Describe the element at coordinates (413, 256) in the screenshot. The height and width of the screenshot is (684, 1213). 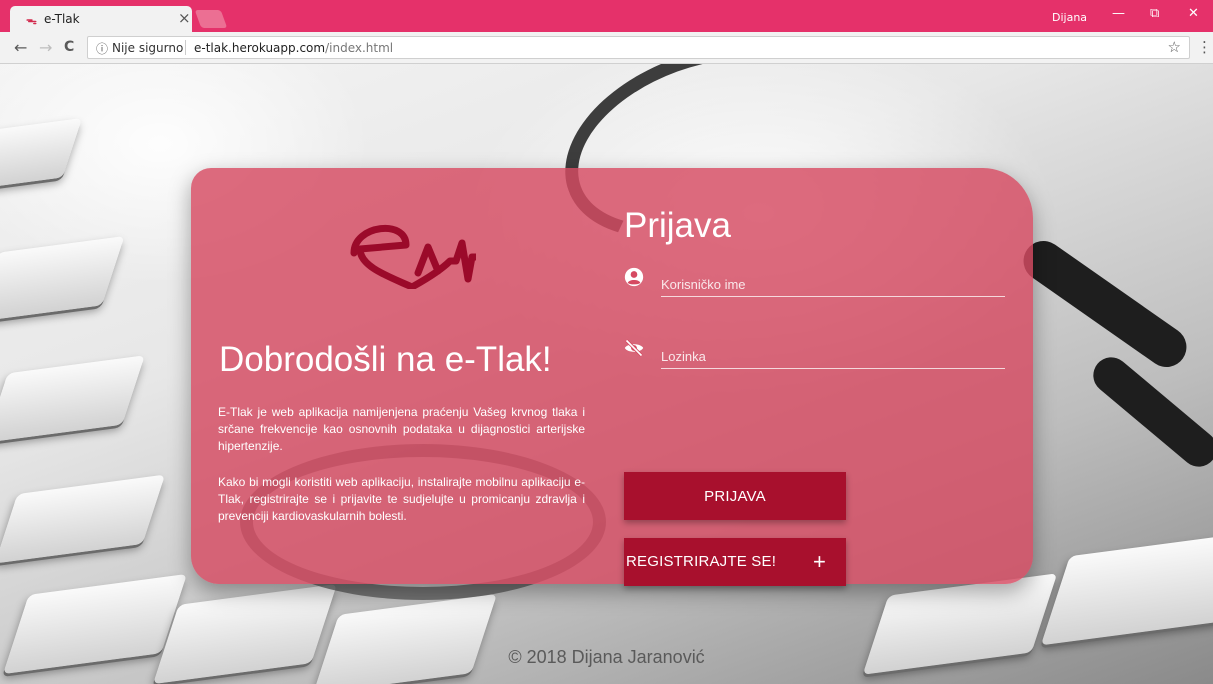
I see `e-tlak-logo` at that location.